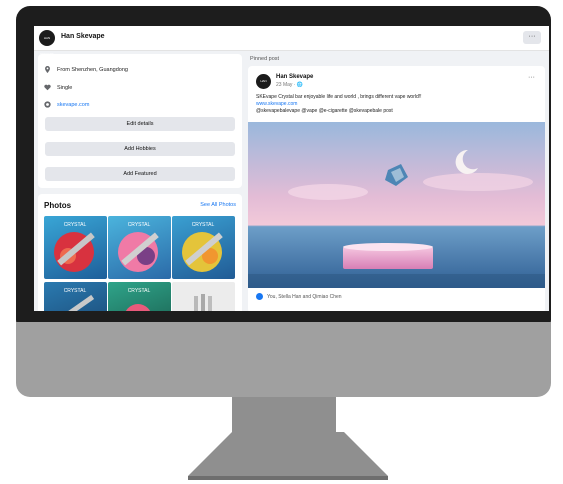 This screenshot has width=563, height=484. Describe the element at coordinates (58, 205) in the screenshot. I see `photos-title: Photos` at that location.